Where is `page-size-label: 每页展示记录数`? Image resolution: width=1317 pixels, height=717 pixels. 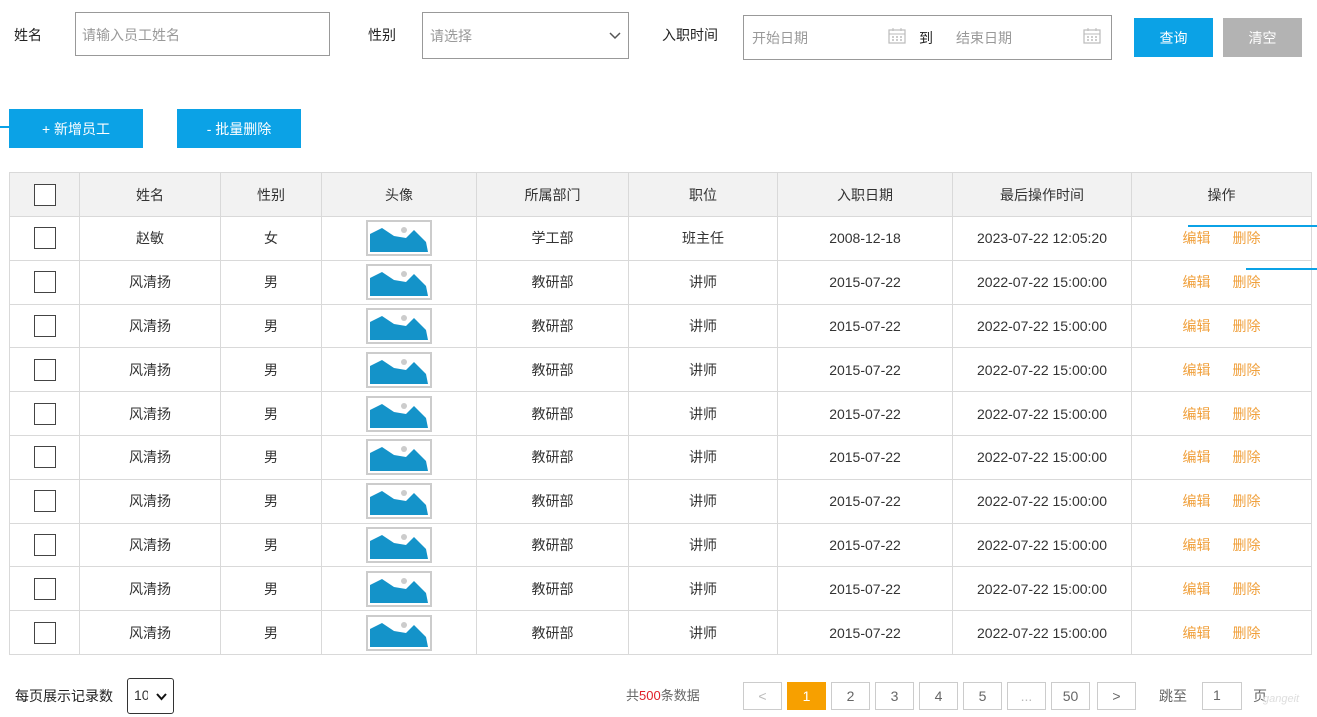 page-size-label: 每页展示记录数 is located at coordinates (64, 696).